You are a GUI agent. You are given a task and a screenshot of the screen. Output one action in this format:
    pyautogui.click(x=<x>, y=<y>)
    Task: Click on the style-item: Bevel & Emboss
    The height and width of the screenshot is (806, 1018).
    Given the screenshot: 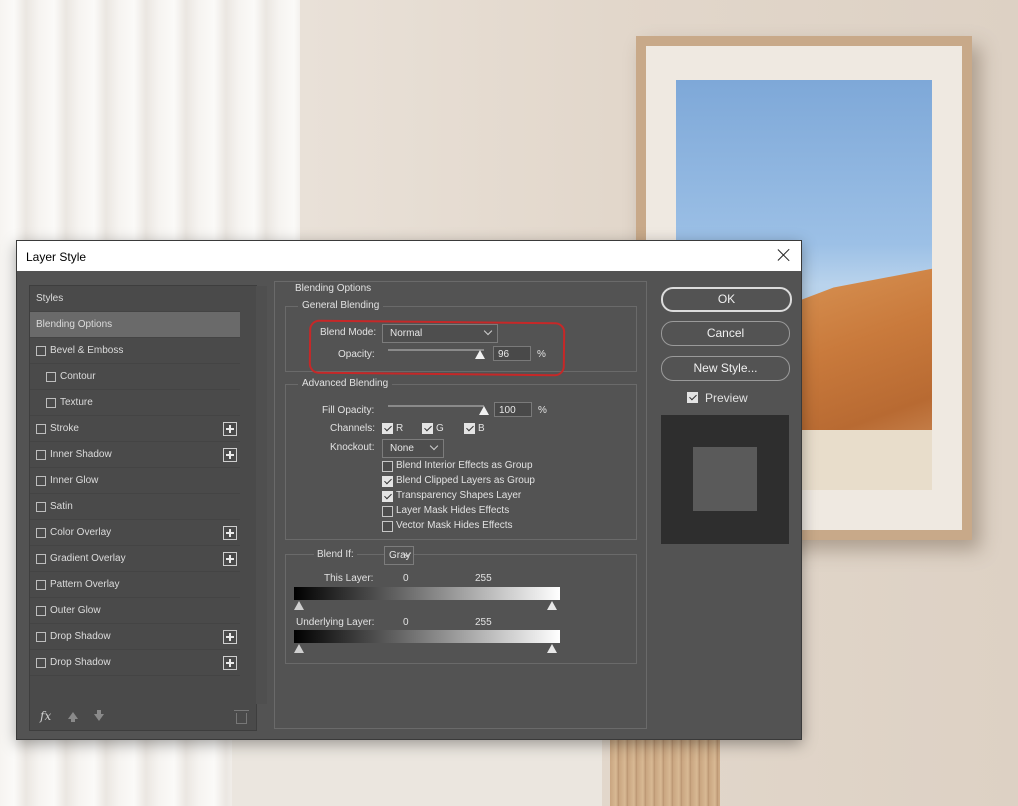 What is the action you would take?
    pyautogui.click(x=135, y=351)
    